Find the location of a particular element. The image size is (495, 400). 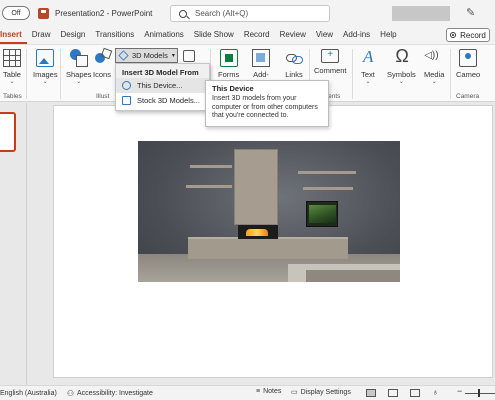

table-button: Table ⌄ is located at coordinates (12, 67).